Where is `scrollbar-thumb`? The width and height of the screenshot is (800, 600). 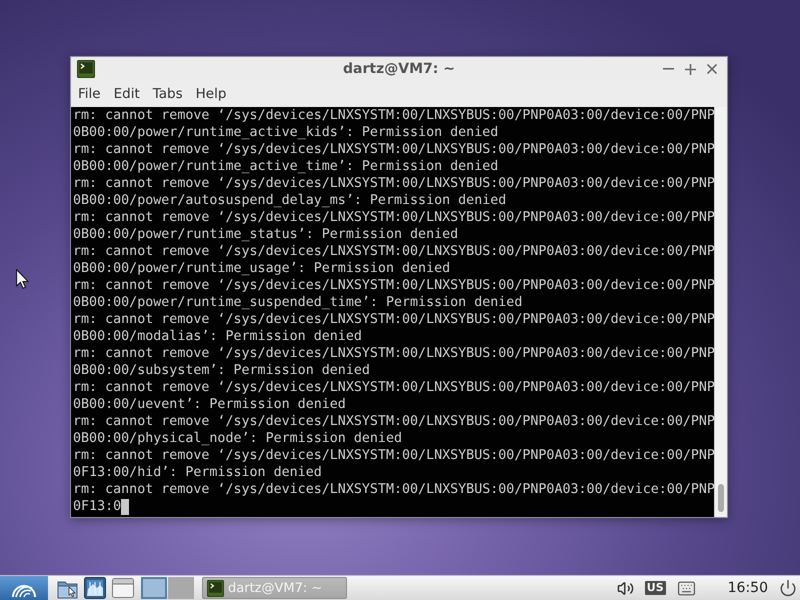 scrollbar-thumb is located at coordinates (721, 498).